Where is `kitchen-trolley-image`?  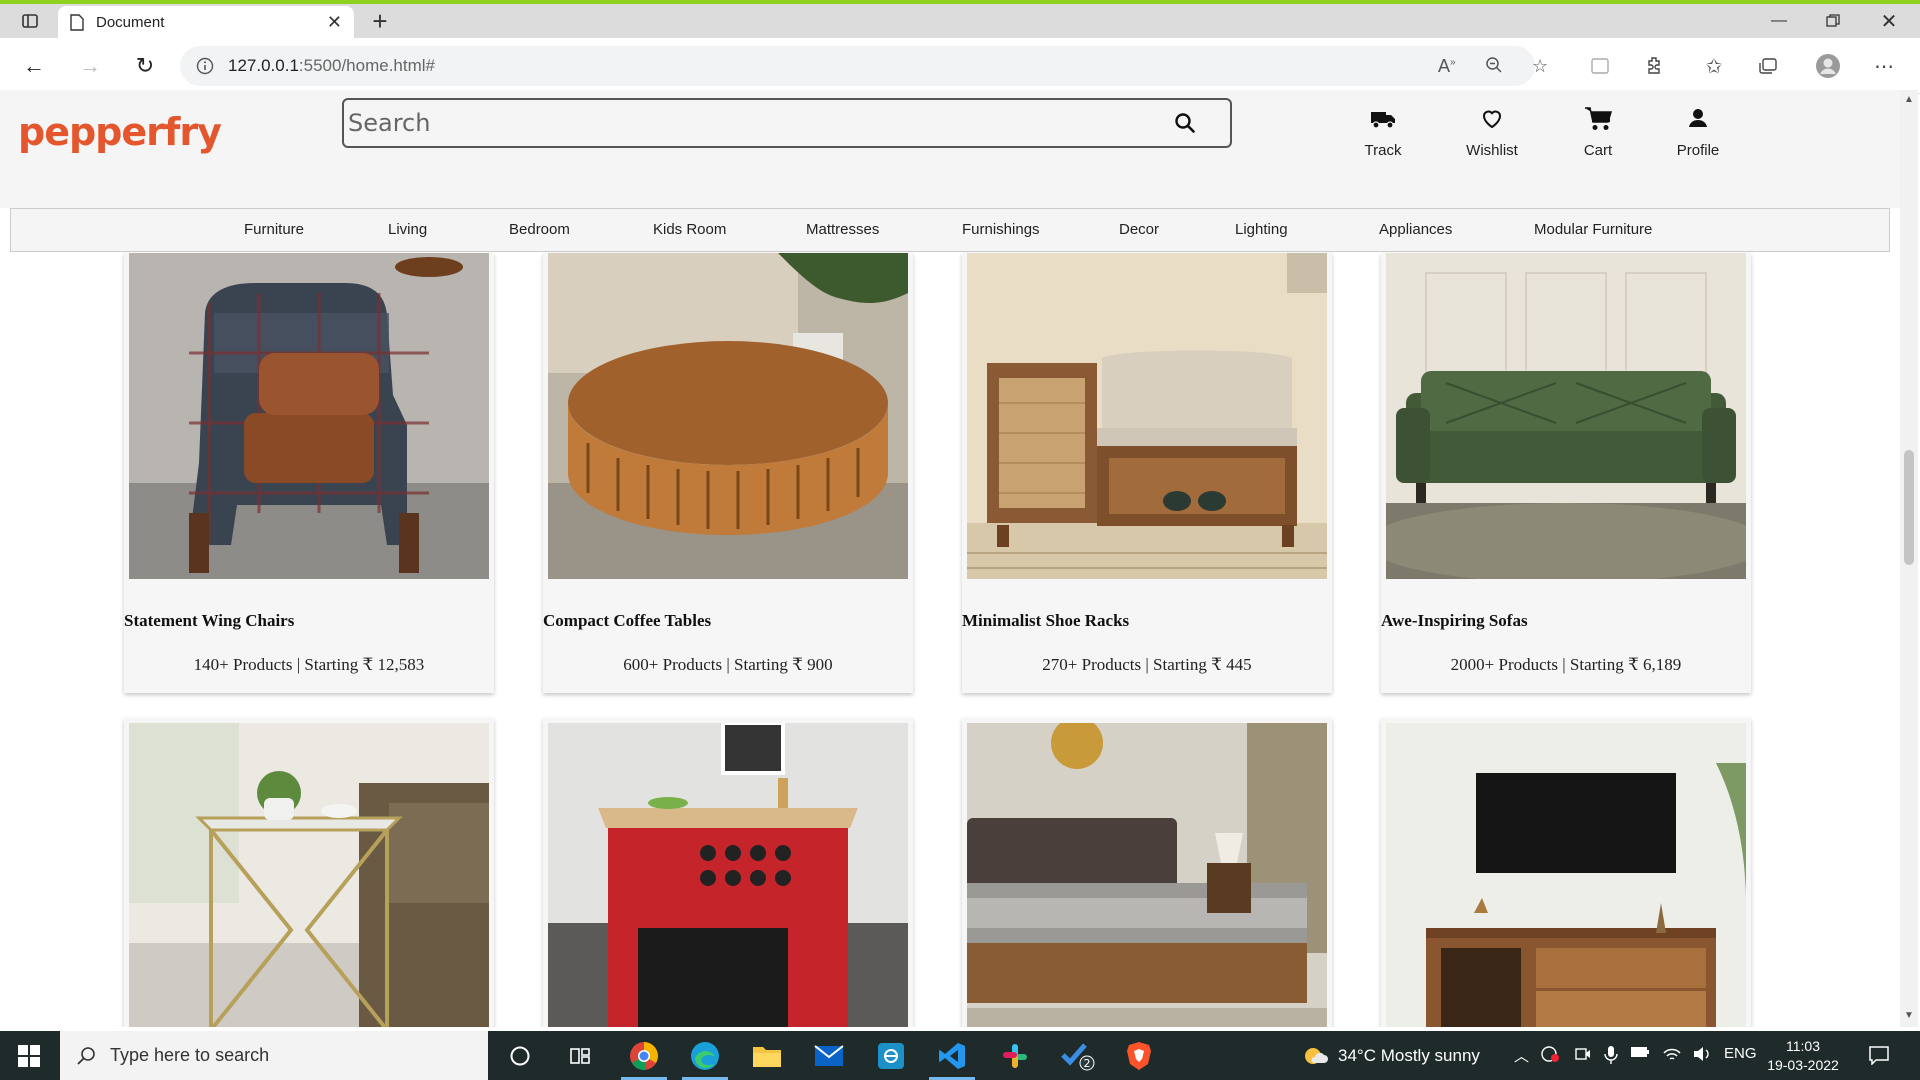
kitchen-trolley-image is located at coordinates (728, 875).